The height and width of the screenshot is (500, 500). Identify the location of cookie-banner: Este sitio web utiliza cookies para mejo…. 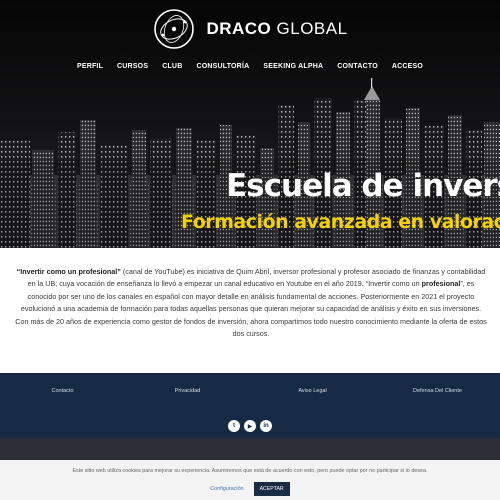
(250, 480).